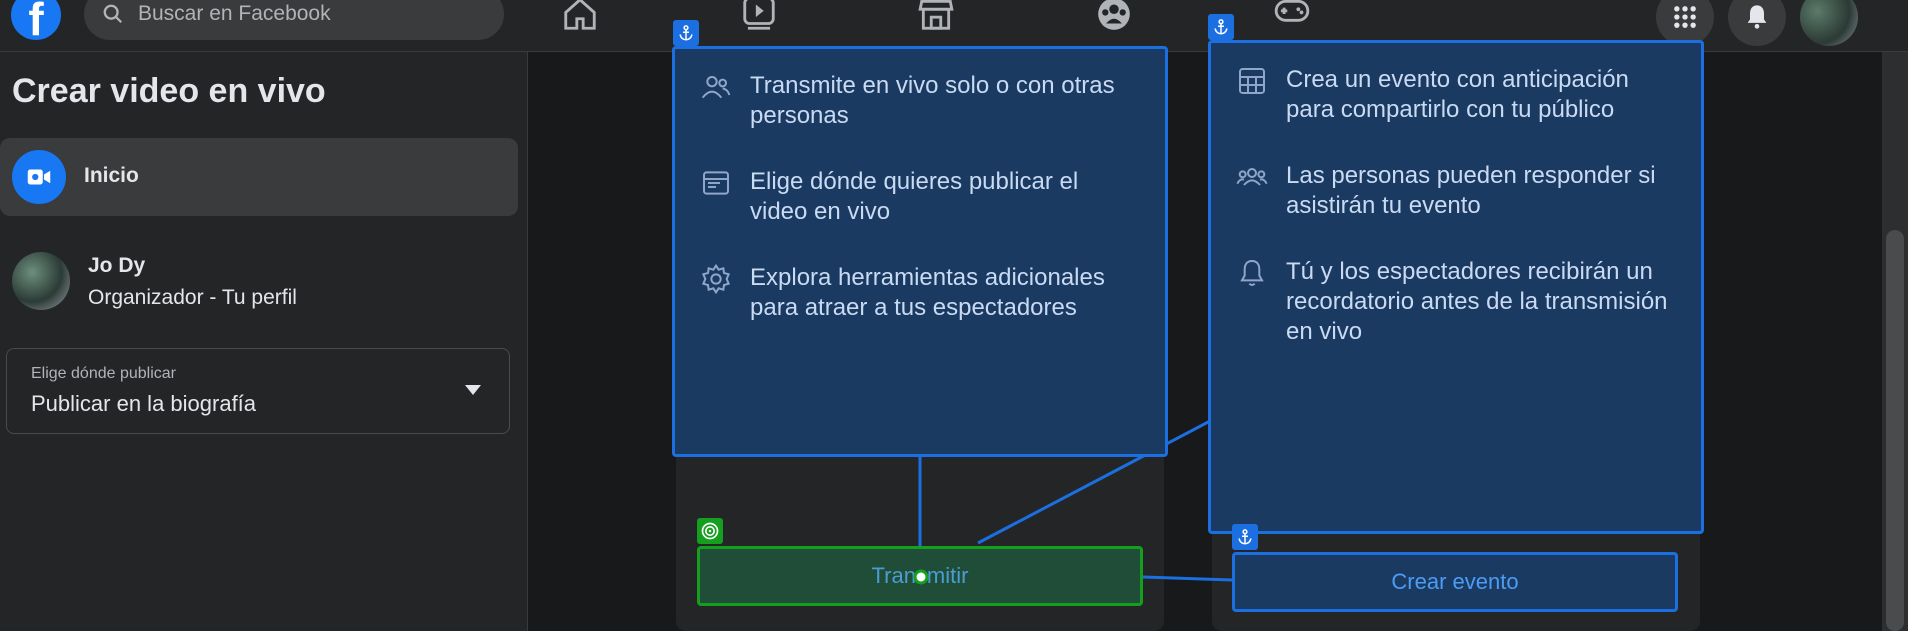  Describe the element at coordinates (716, 279) in the screenshot. I see `gear-icon` at that location.